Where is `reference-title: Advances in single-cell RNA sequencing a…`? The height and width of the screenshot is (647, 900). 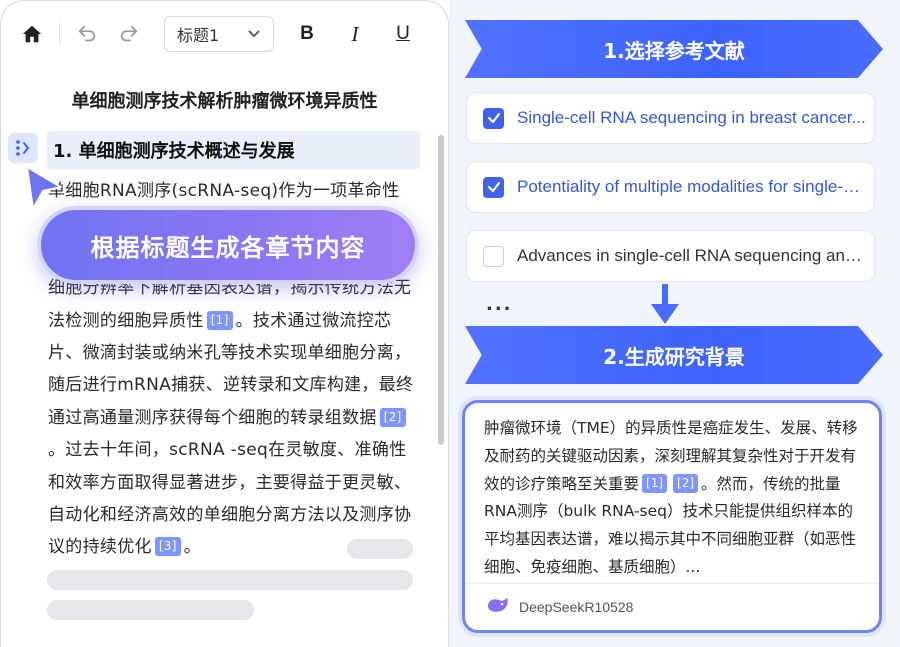 reference-title: Advances in single-cell RNA sequencing a… is located at coordinates (692, 255).